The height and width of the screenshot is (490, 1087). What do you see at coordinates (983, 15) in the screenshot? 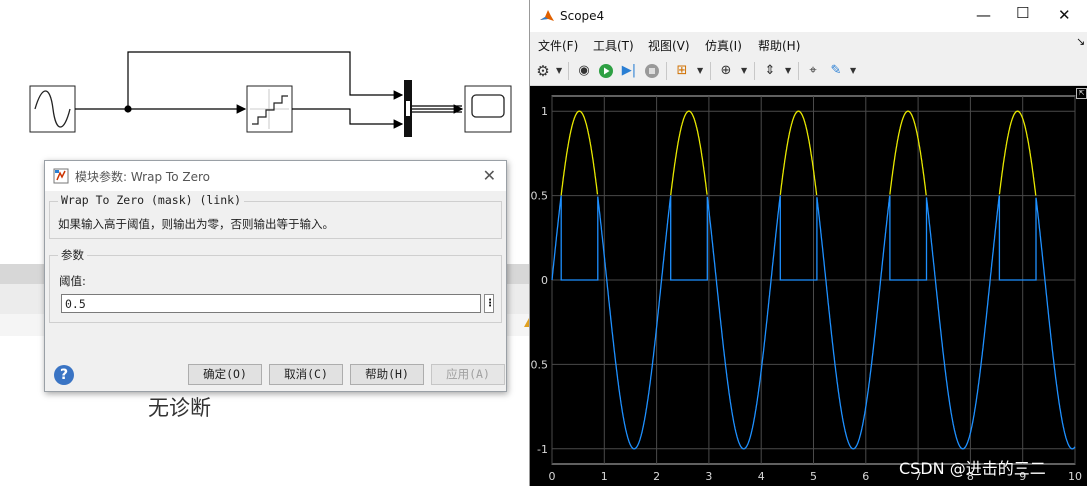
I see `minimize-icon: —` at bounding box center [983, 15].